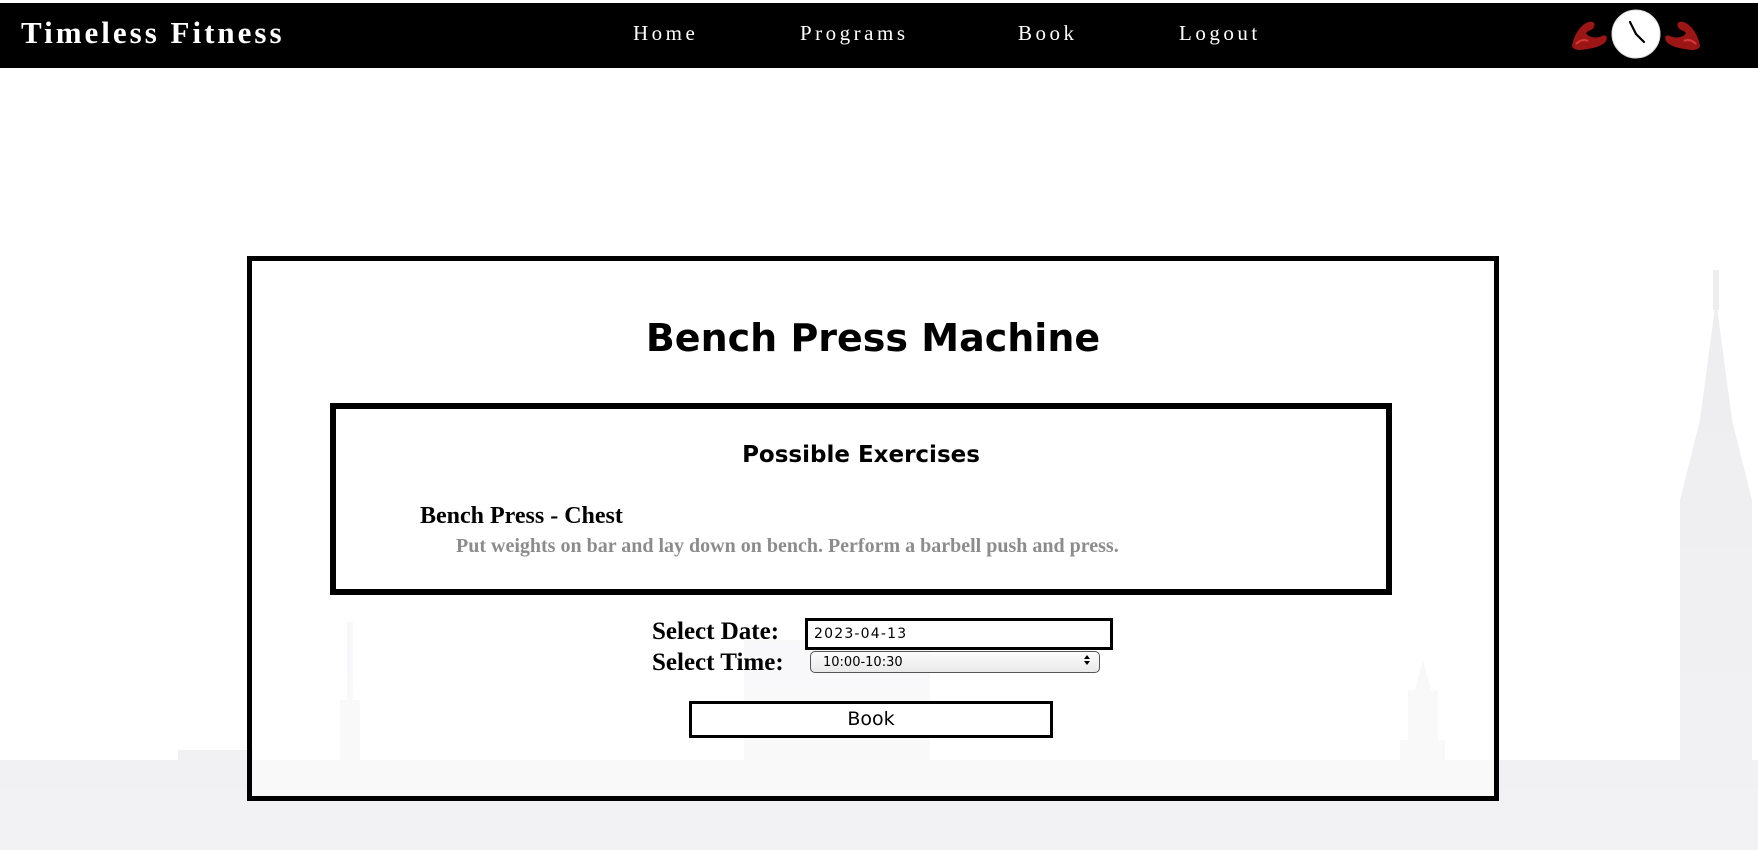  I want to click on flexing-arms-clock-icon, so click(1636, 35).